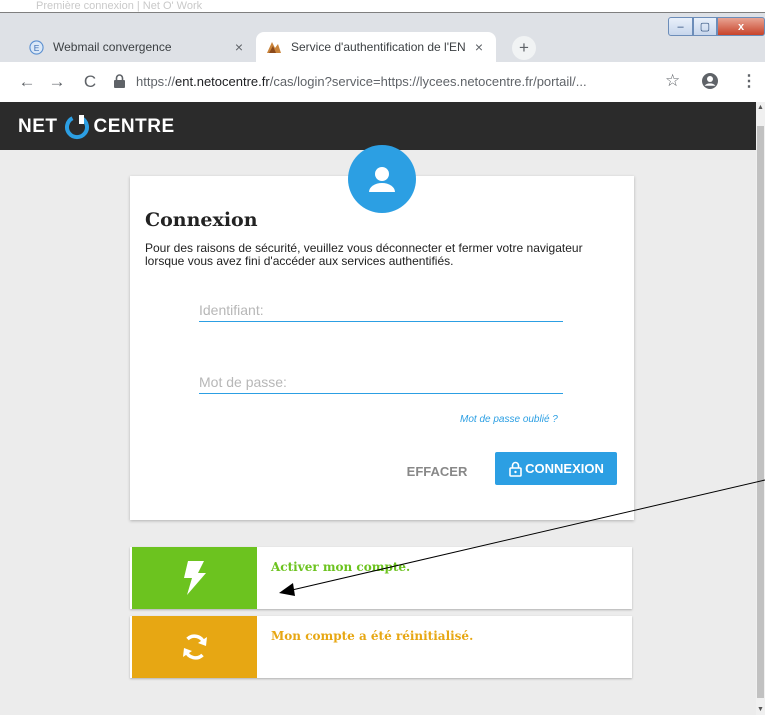 The height and width of the screenshot is (715, 765). What do you see at coordinates (710, 81) in the screenshot?
I see `account-icon` at bounding box center [710, 81].